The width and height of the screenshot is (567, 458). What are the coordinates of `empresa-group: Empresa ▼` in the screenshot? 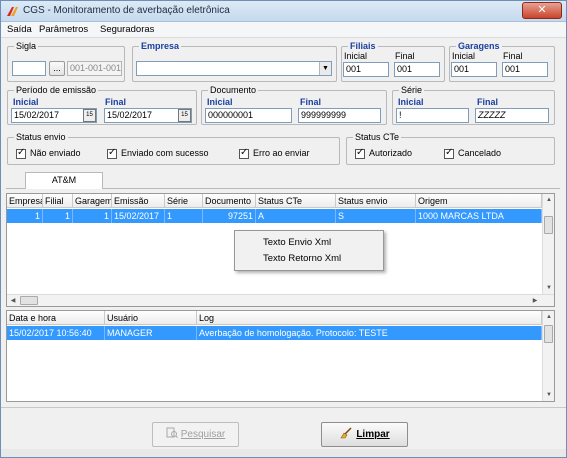 It's located at (234, 61).